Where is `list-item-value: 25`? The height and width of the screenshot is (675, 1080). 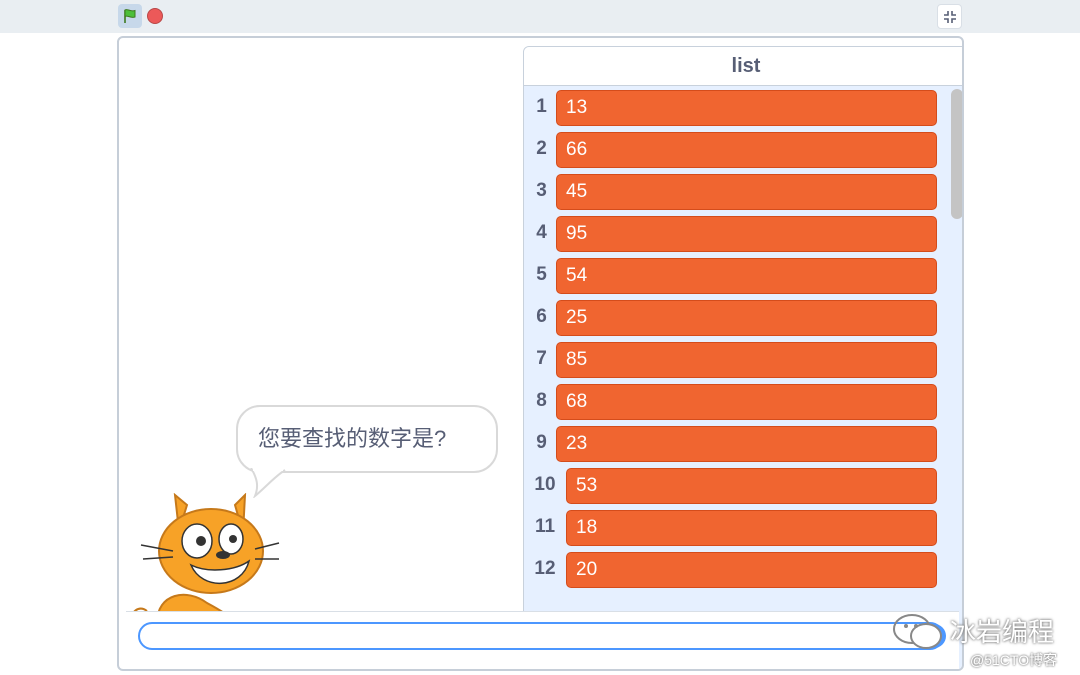
list-item-value: 25 is located at coordinates (746, 318).